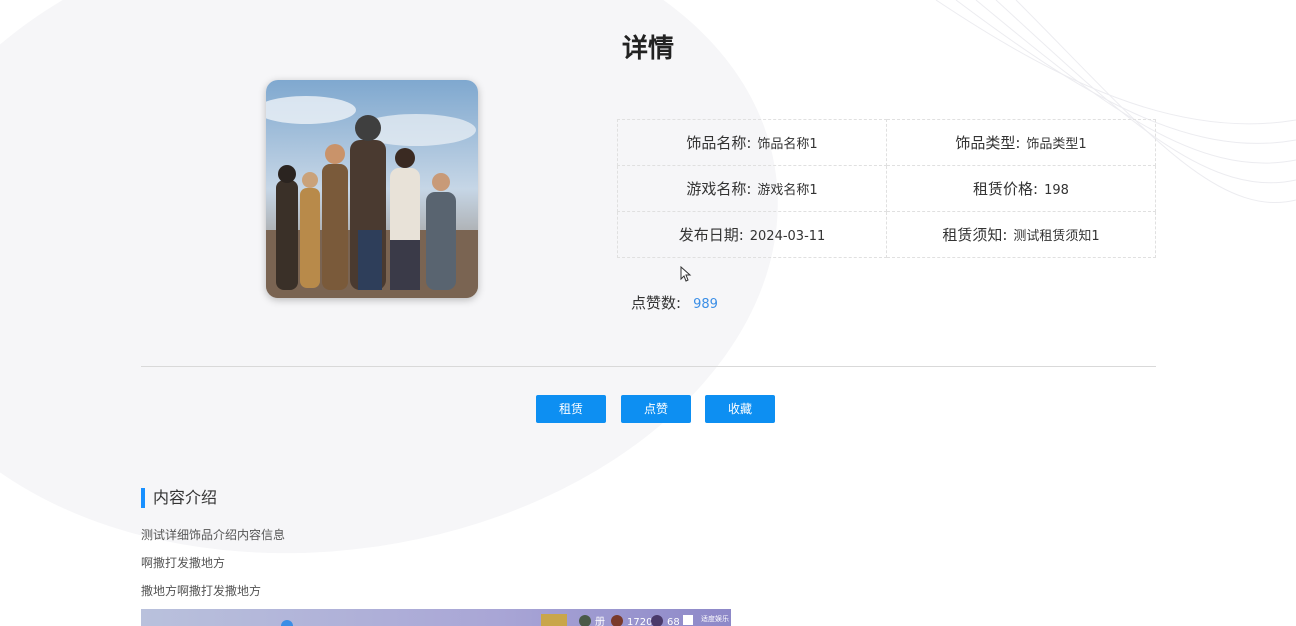 This screenshot has height=626, width=1296. Describe the element at coordinates (648, 366) in the screenshot. I see `divider` at that location.